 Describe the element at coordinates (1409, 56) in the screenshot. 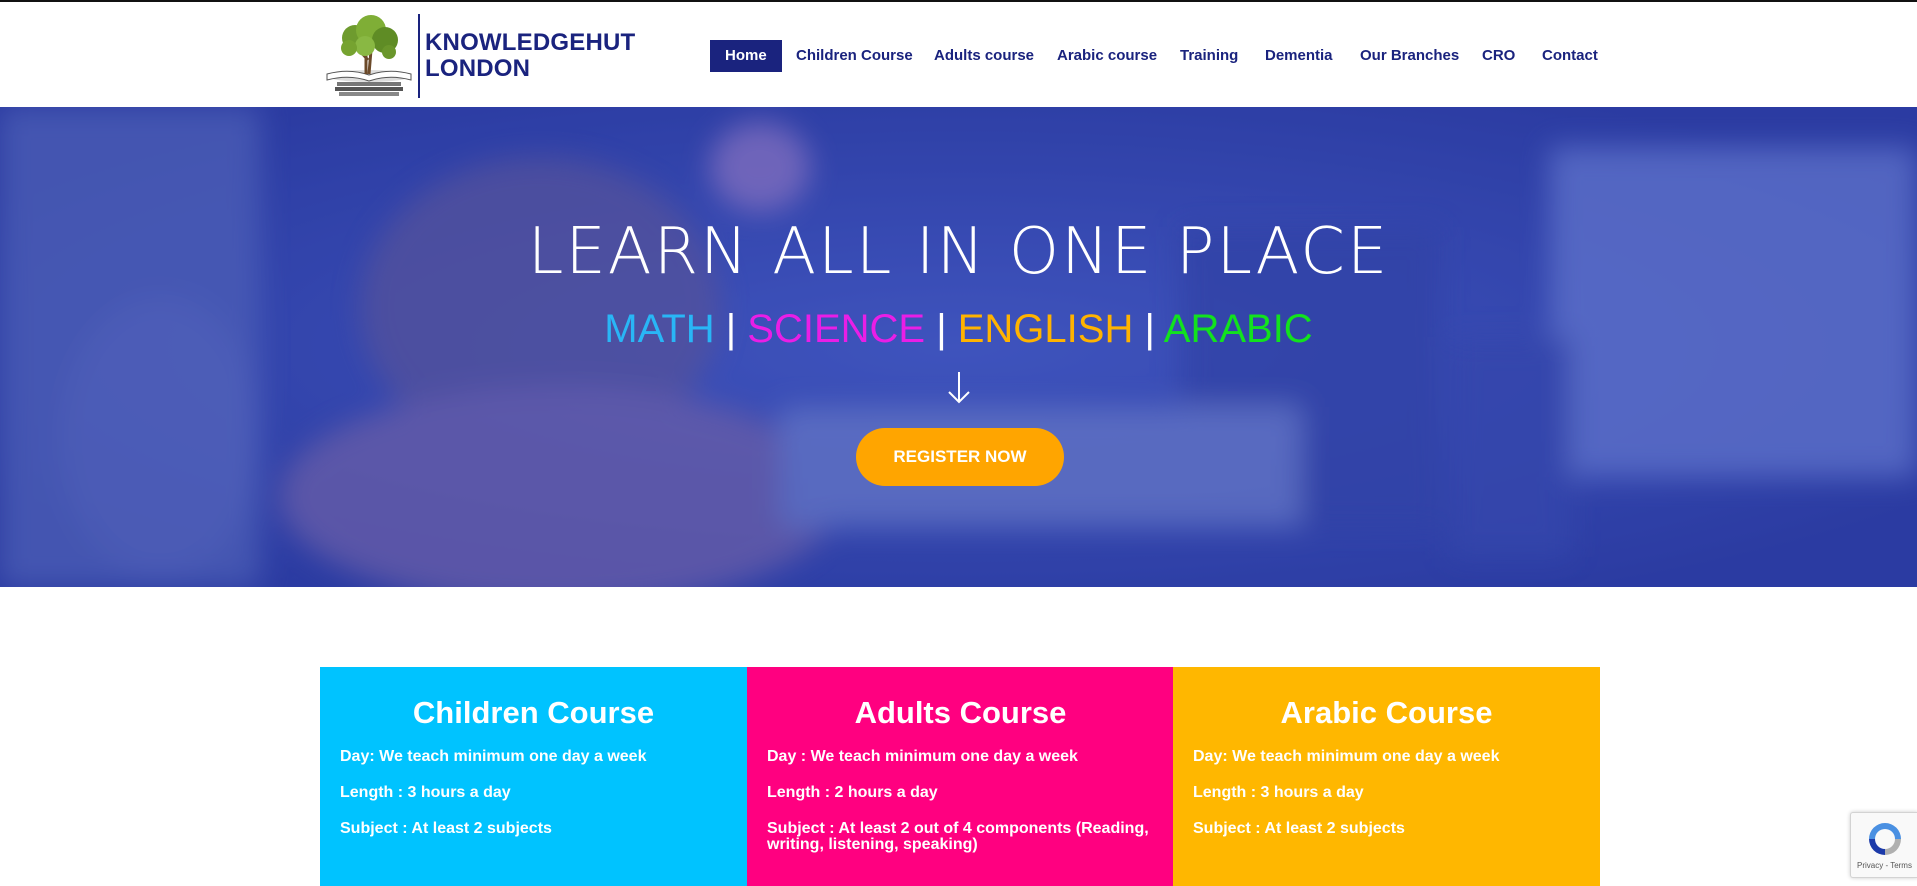

I see `nav-item-our-branches: Our Branches` at that location.